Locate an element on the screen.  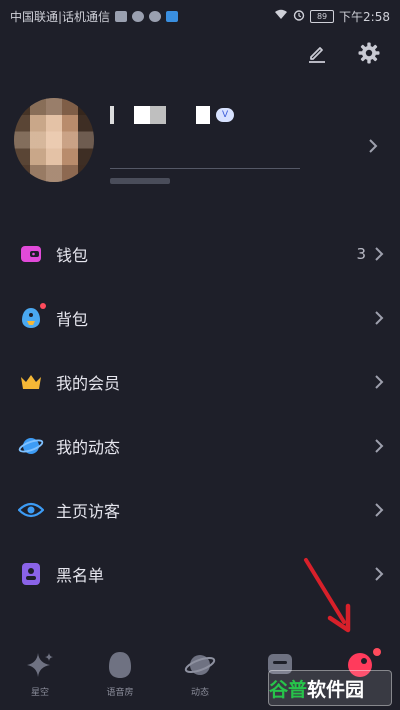
tab-label: 动态 is located at coordinates (199, 693).